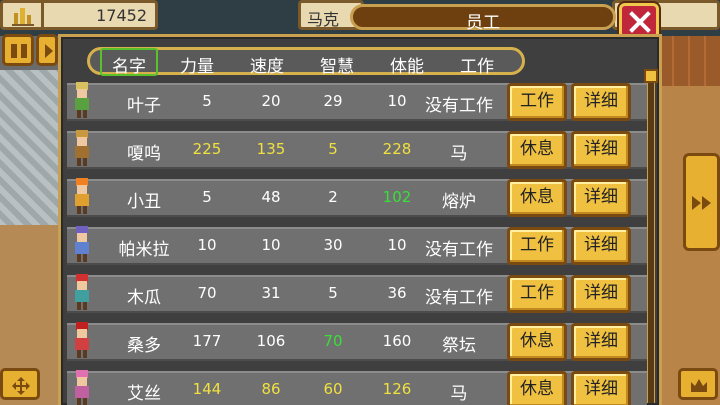 The image size is (720, 405). I want to click on gold-value: 17452, so click(121, 15).